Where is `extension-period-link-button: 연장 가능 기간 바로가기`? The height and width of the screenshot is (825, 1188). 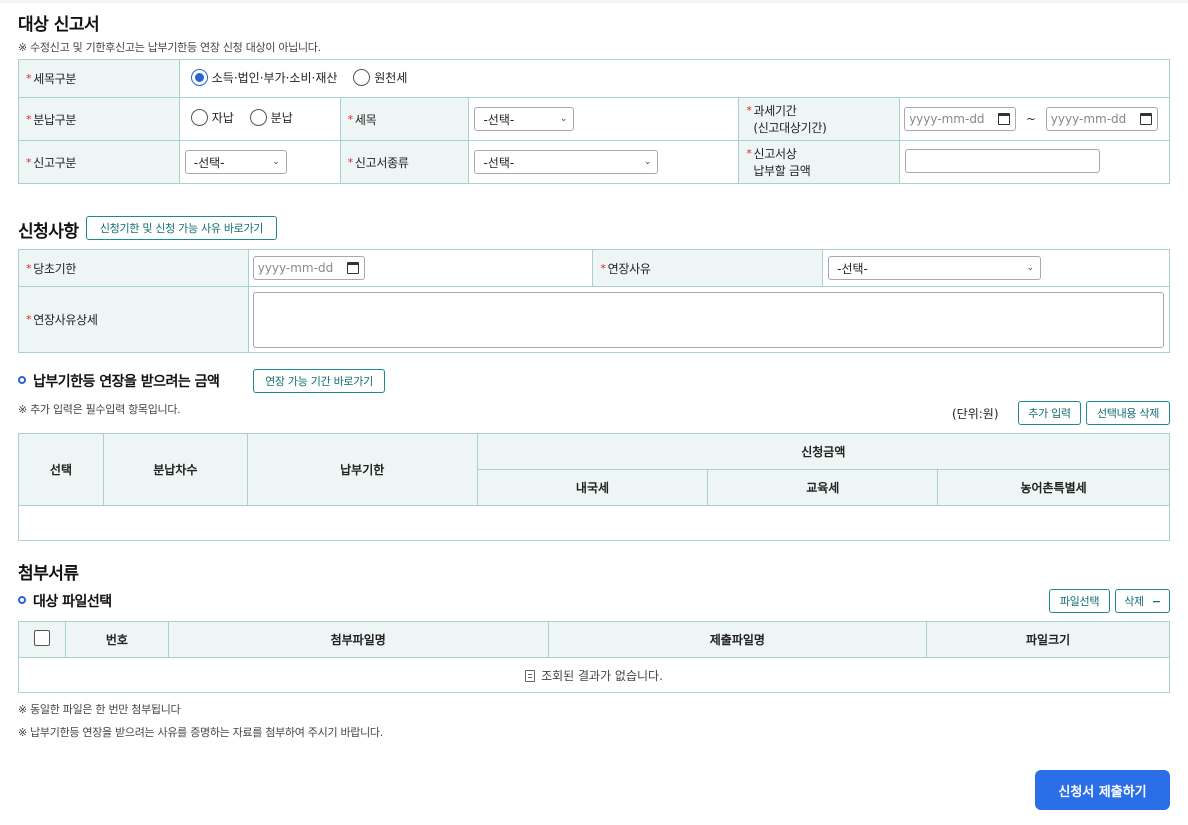 extension-period-link-button: 연장 가능 기간 바로가기 is located at coordinates (319, 381).